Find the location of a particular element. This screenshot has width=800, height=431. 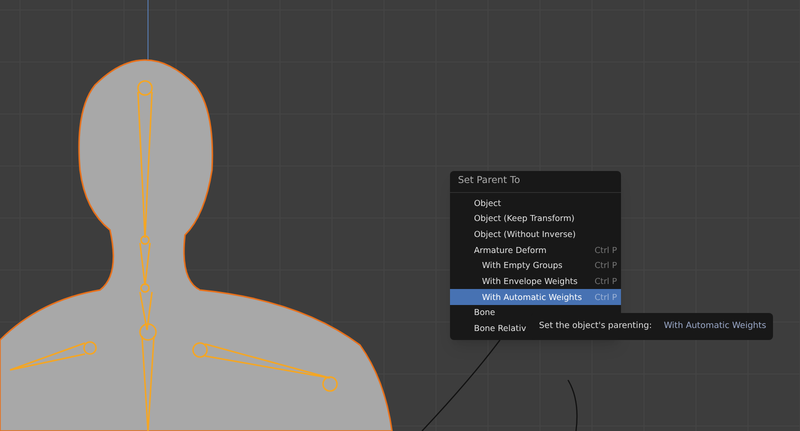

menu-item: Object is located at coordinates (535, 203).